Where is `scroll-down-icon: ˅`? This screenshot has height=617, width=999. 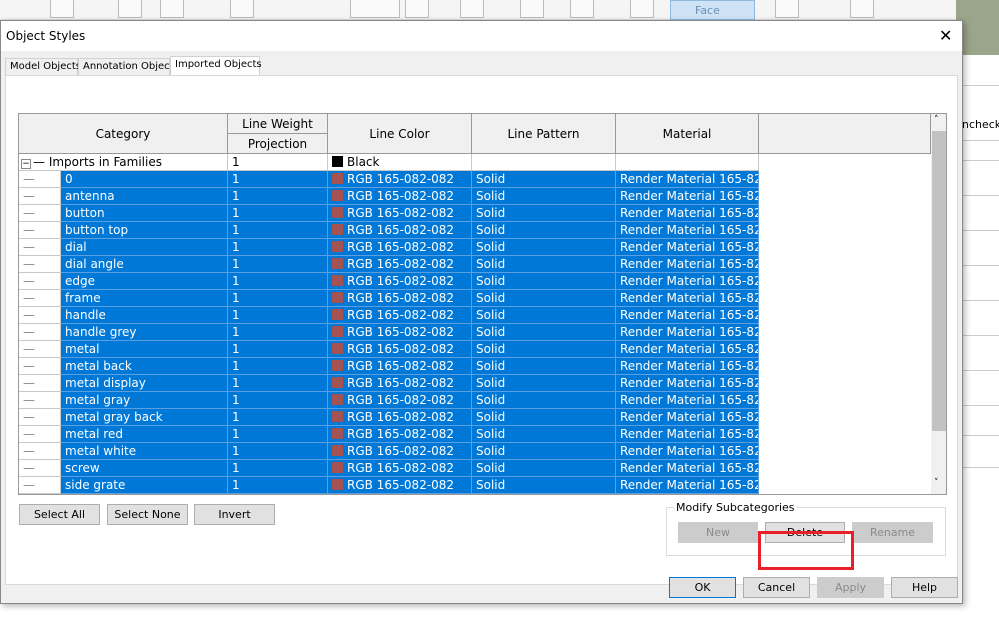
scroll-down-icon: ˅ is located at coordinates (936, 483).